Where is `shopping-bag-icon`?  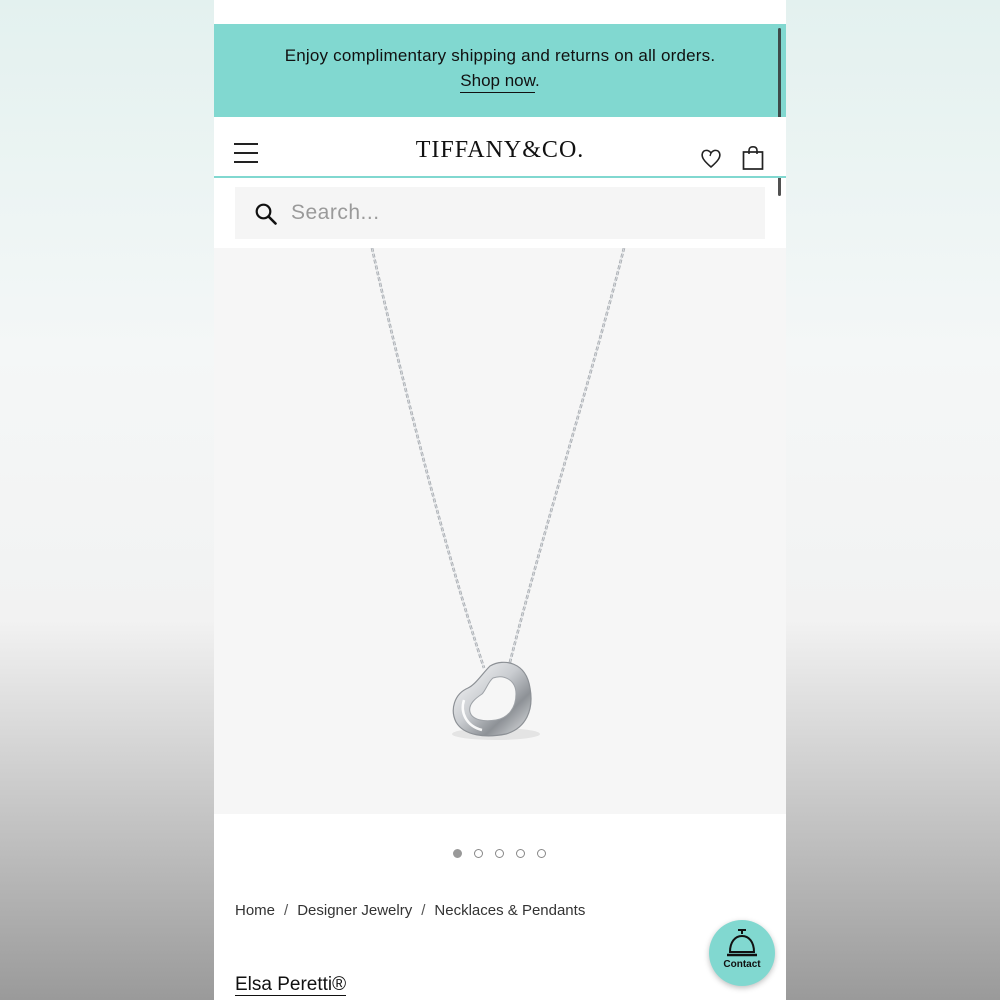
shopping-bag-icon is located at coordinates (753, 158).